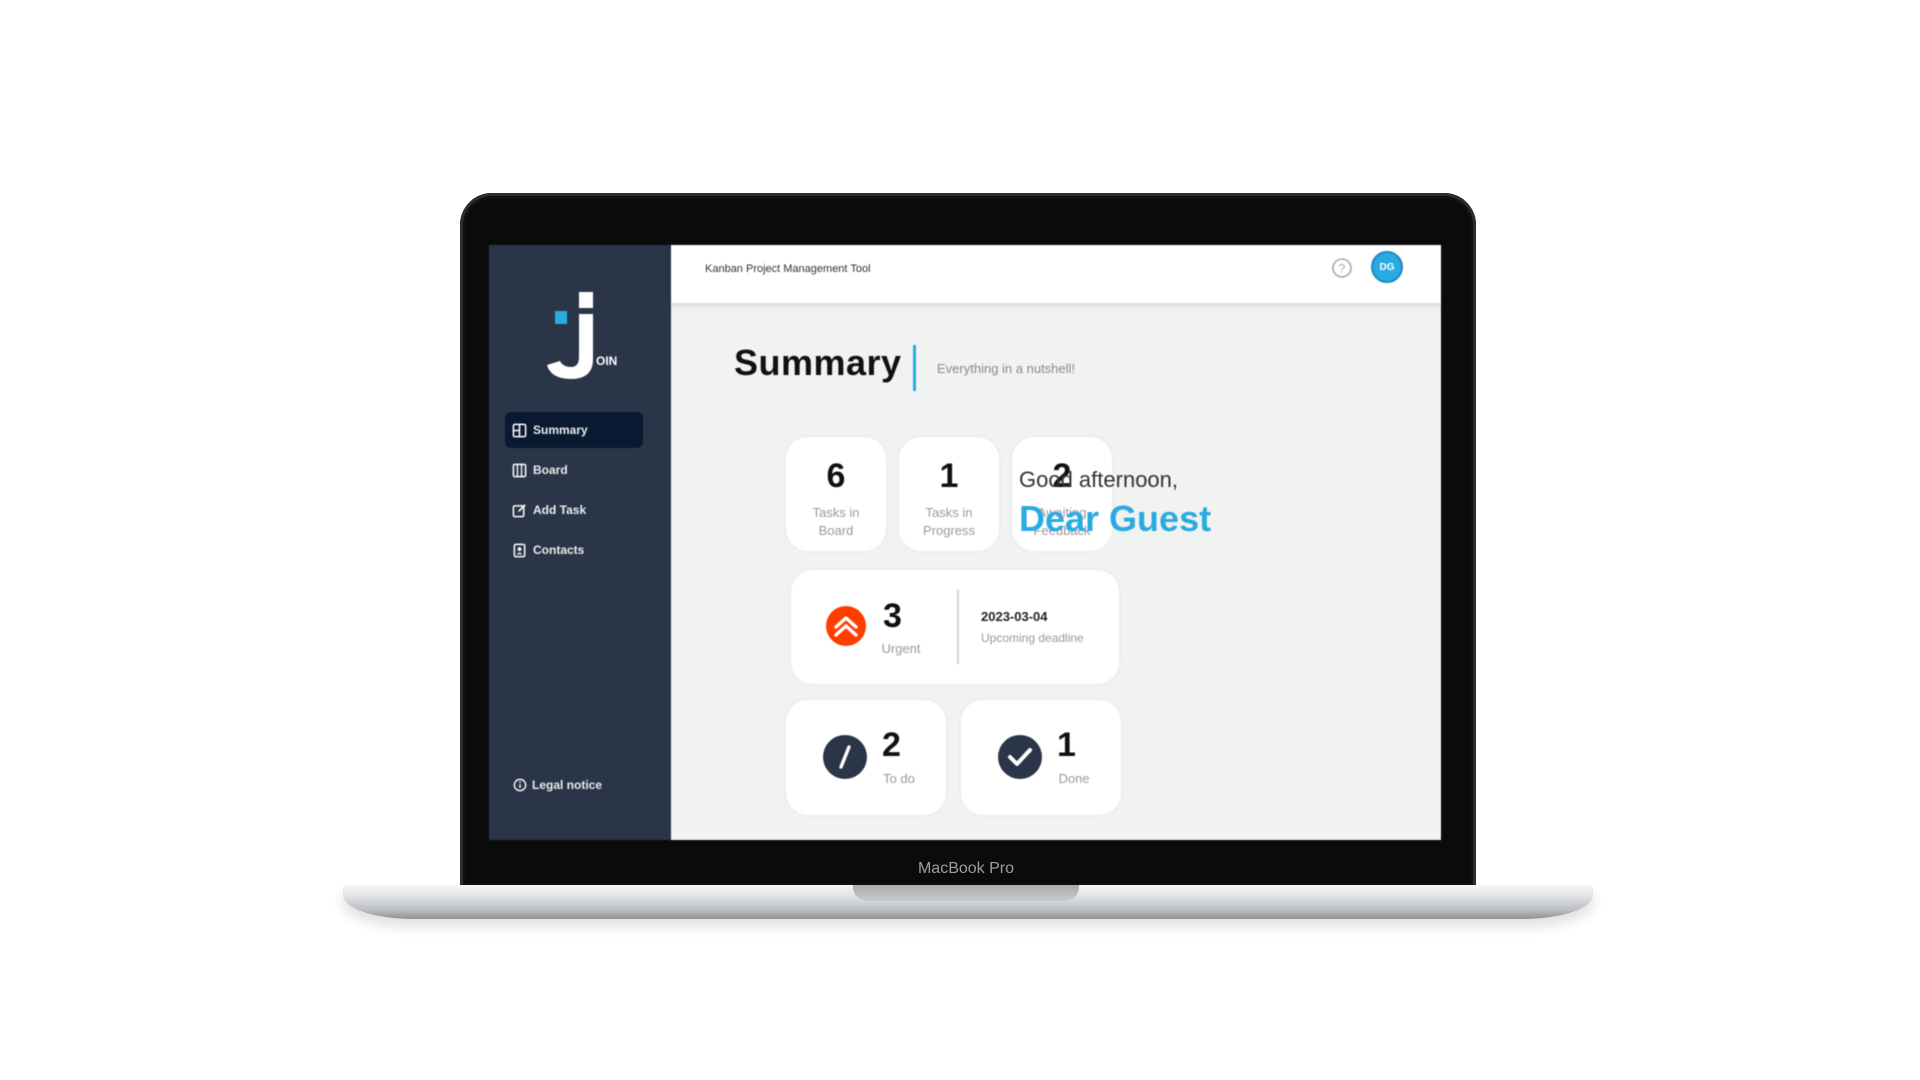 The image size is (1920, 1080). Describe the element at coordinates (1074, 778) in the screenshot. I see `done-label: Done` at that location.